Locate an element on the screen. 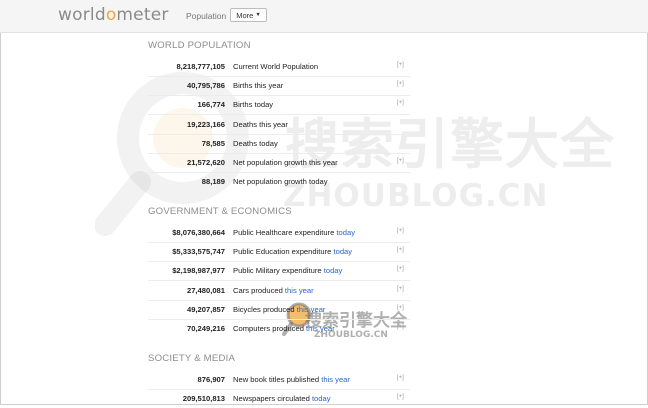  counter-value: 21,572,620 is located at coordinates (205, 162).